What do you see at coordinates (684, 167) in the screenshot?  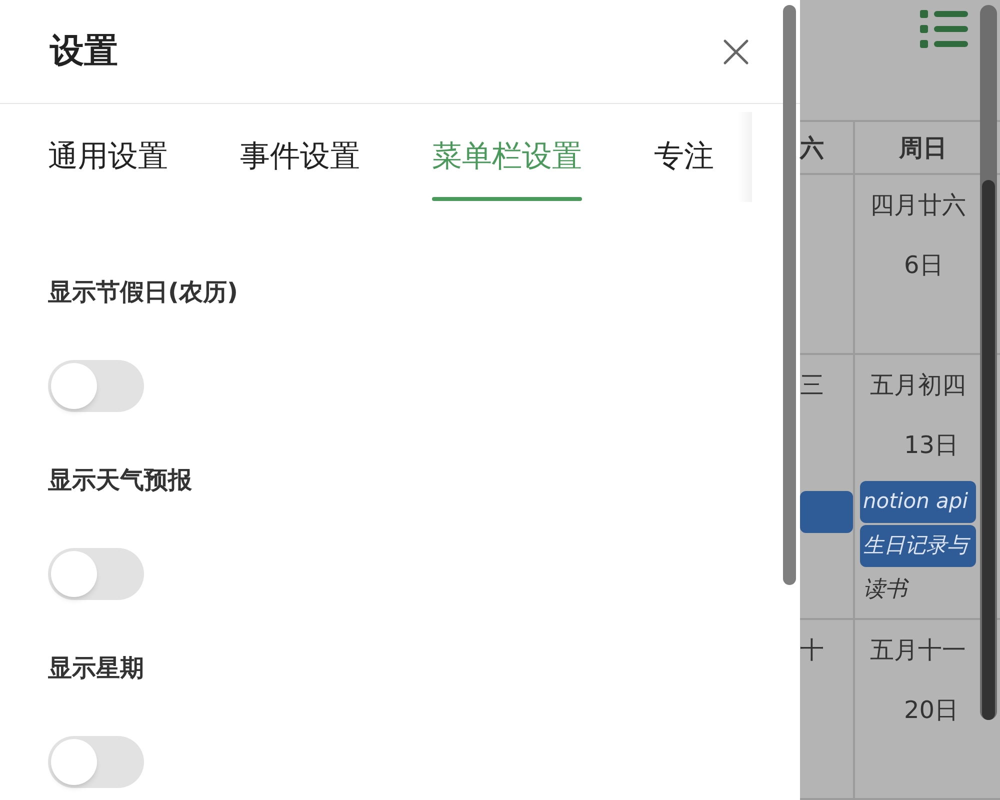 I see `tab: 专注` at bounding box center [684, 167].